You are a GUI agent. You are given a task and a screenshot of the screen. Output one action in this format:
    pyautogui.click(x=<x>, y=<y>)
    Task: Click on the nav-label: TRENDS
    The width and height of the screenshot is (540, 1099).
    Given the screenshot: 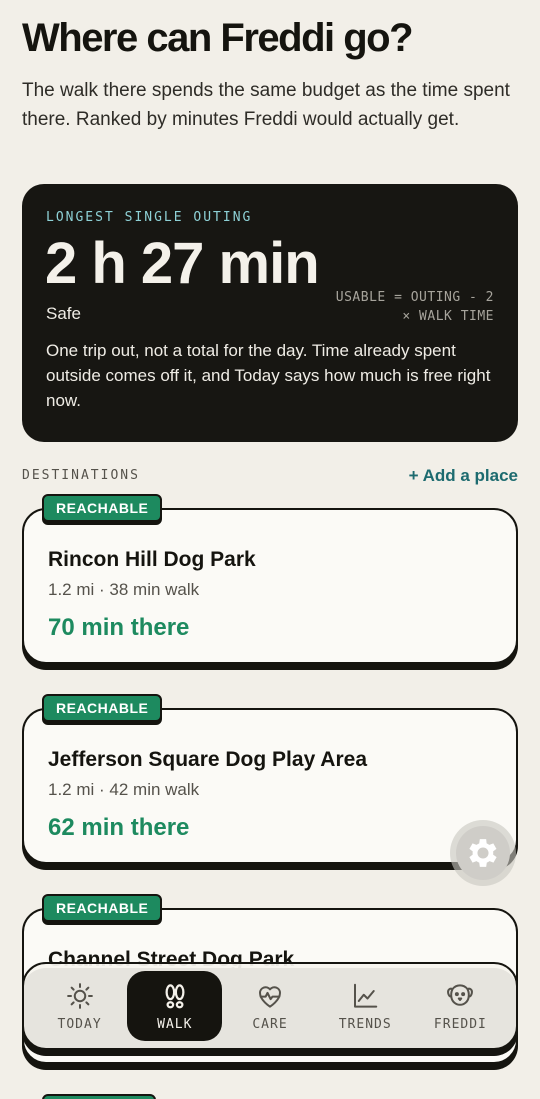 What is the action you would take?
    pyautogui.click(x=365, y=1024)
    